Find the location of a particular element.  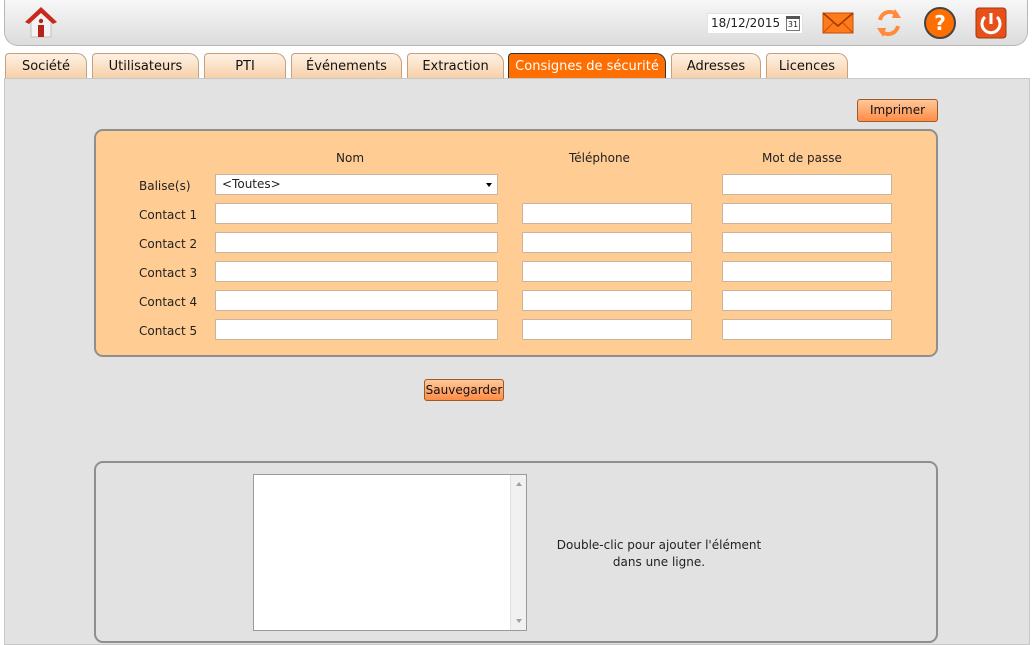

contact-5-label: Contact 5 is located at coordinates (168, 331).